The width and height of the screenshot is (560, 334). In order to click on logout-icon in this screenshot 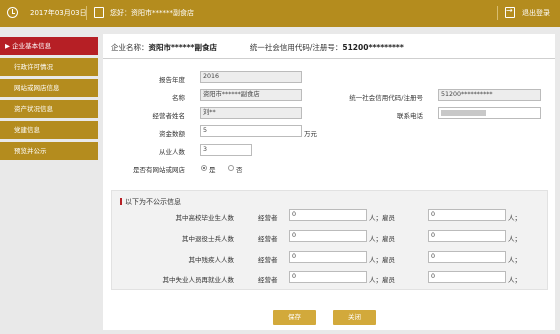, I will do `click(510, 12)`.